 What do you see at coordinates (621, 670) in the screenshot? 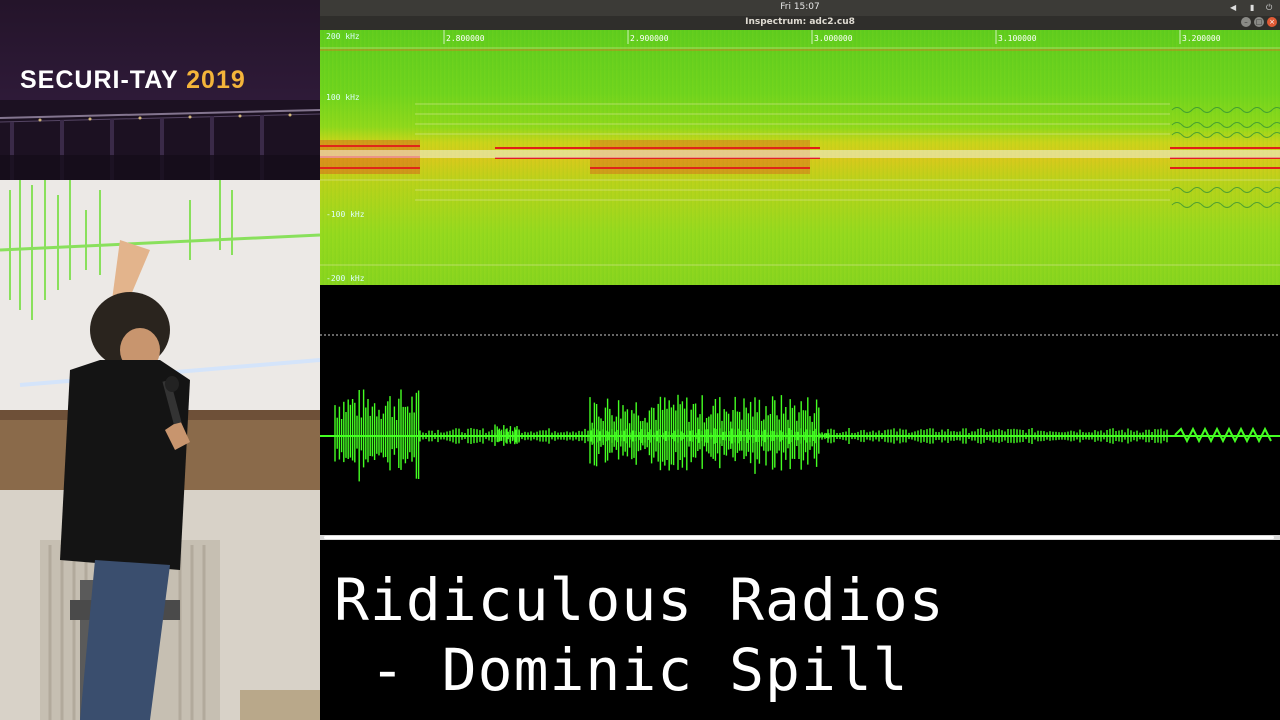
I see `speaker-name: - Dominic Spill` at bounding box center [621, 670].